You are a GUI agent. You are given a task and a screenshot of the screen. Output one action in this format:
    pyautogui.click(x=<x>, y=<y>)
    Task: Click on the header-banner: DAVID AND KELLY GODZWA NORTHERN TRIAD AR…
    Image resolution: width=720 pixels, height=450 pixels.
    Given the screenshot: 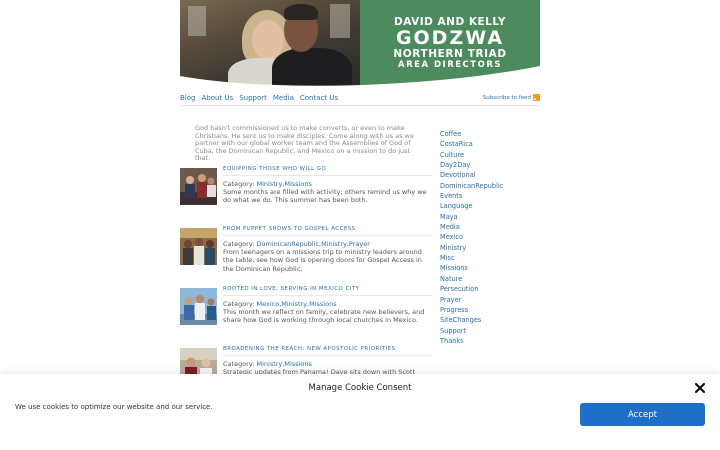 What is the action you would take?
    pyautogui.click(x=360, y=45)
    